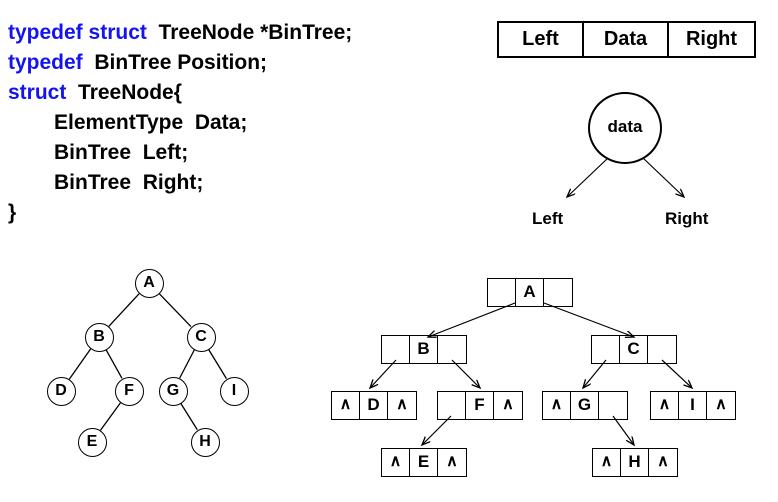 Image resolution: width=778 pixels, height=502 pixels. I want to click on code-text: BinTree Position;, so click(175, 62).